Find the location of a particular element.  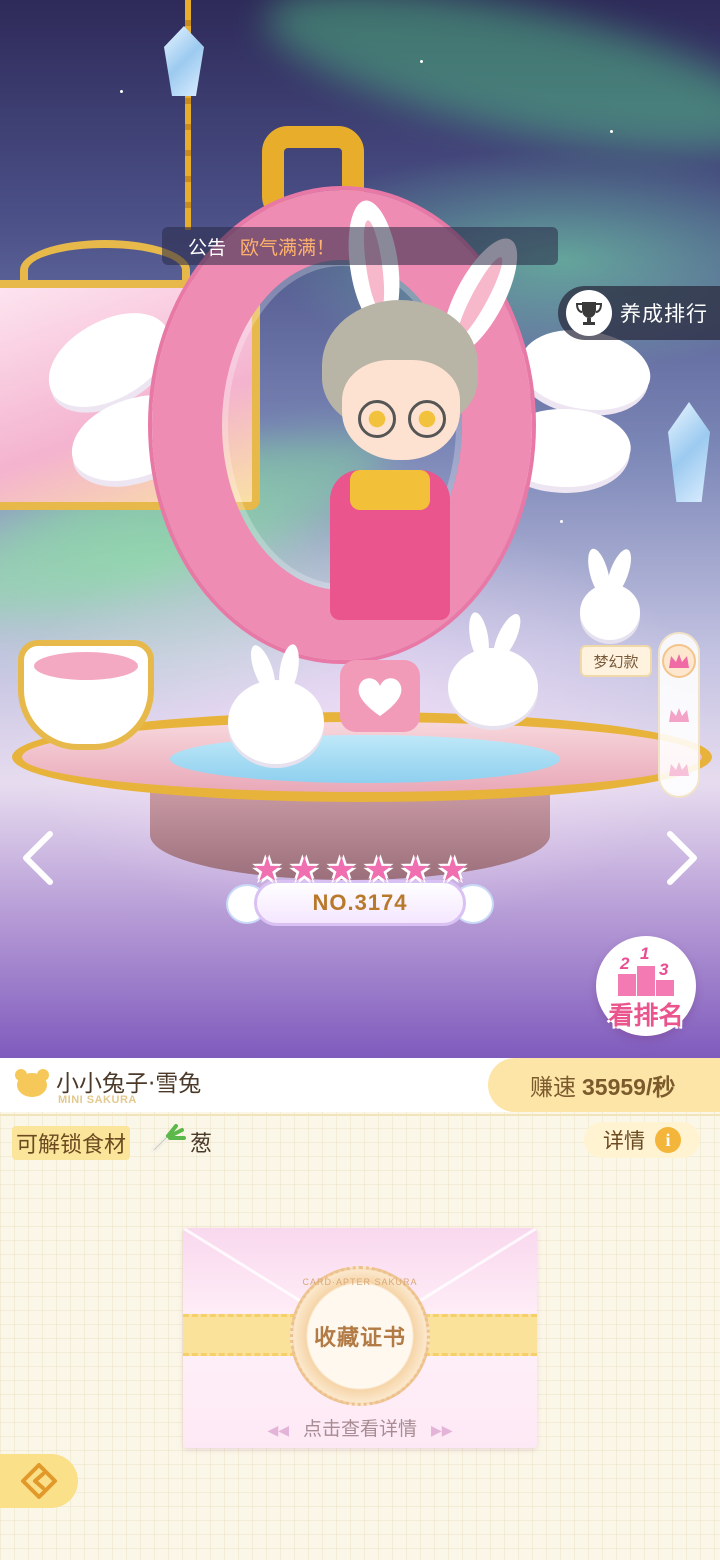

earning-speed: 赚速 35959/秒 is located at coordinates (604, 1085).